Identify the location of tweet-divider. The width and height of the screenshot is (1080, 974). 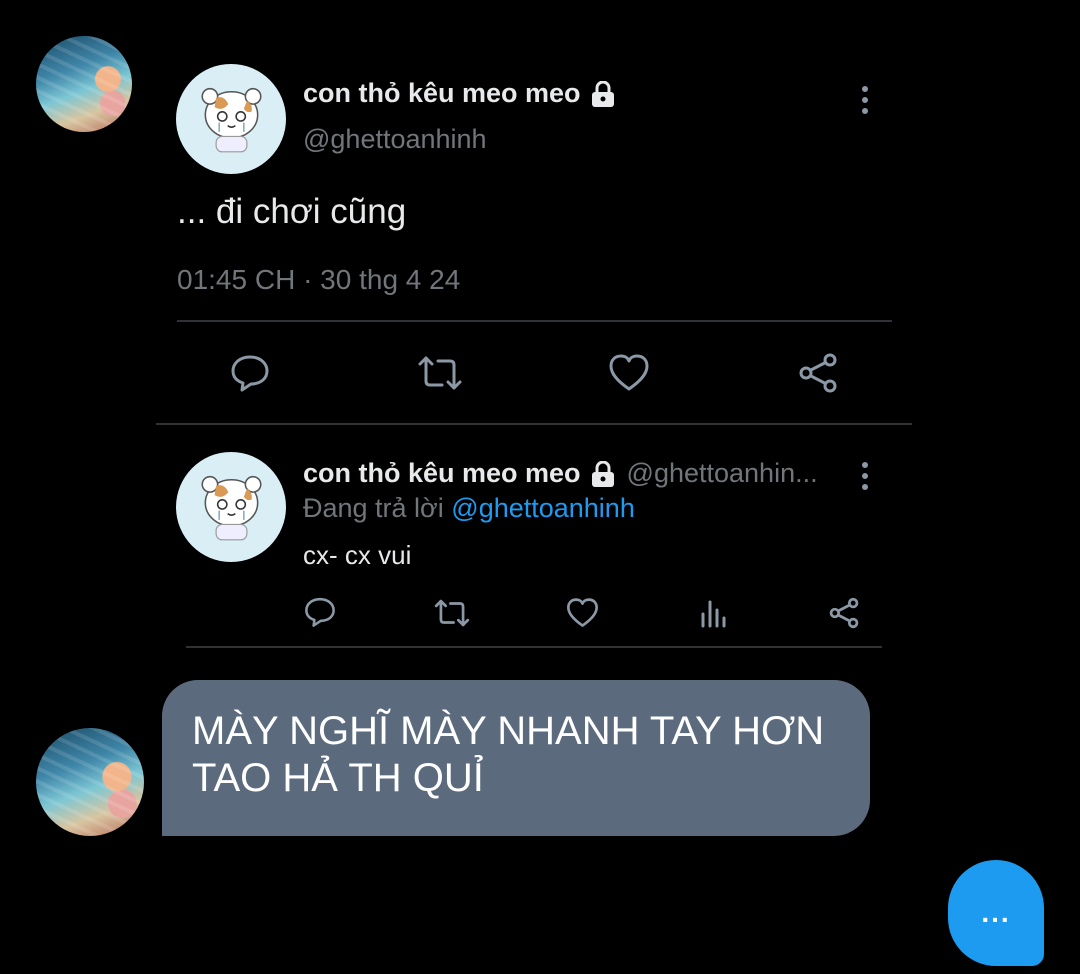
(534, 321).